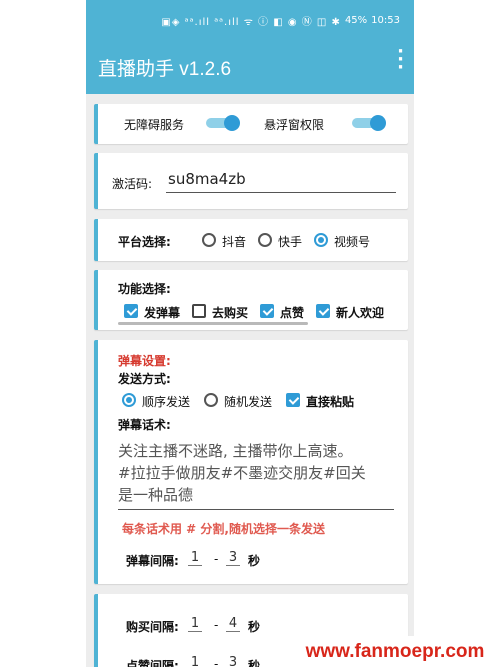 Image resolution: width=500 pixels, height=667 pixels. I want to click on platform-radio-douyin, so click(209, 240).